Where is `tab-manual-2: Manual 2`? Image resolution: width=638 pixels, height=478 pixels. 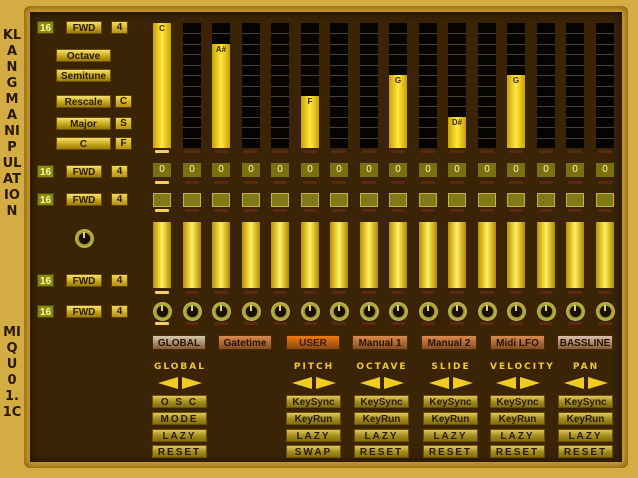
tab-manual-2: Manual 2 is located at coordinates (449, 342).